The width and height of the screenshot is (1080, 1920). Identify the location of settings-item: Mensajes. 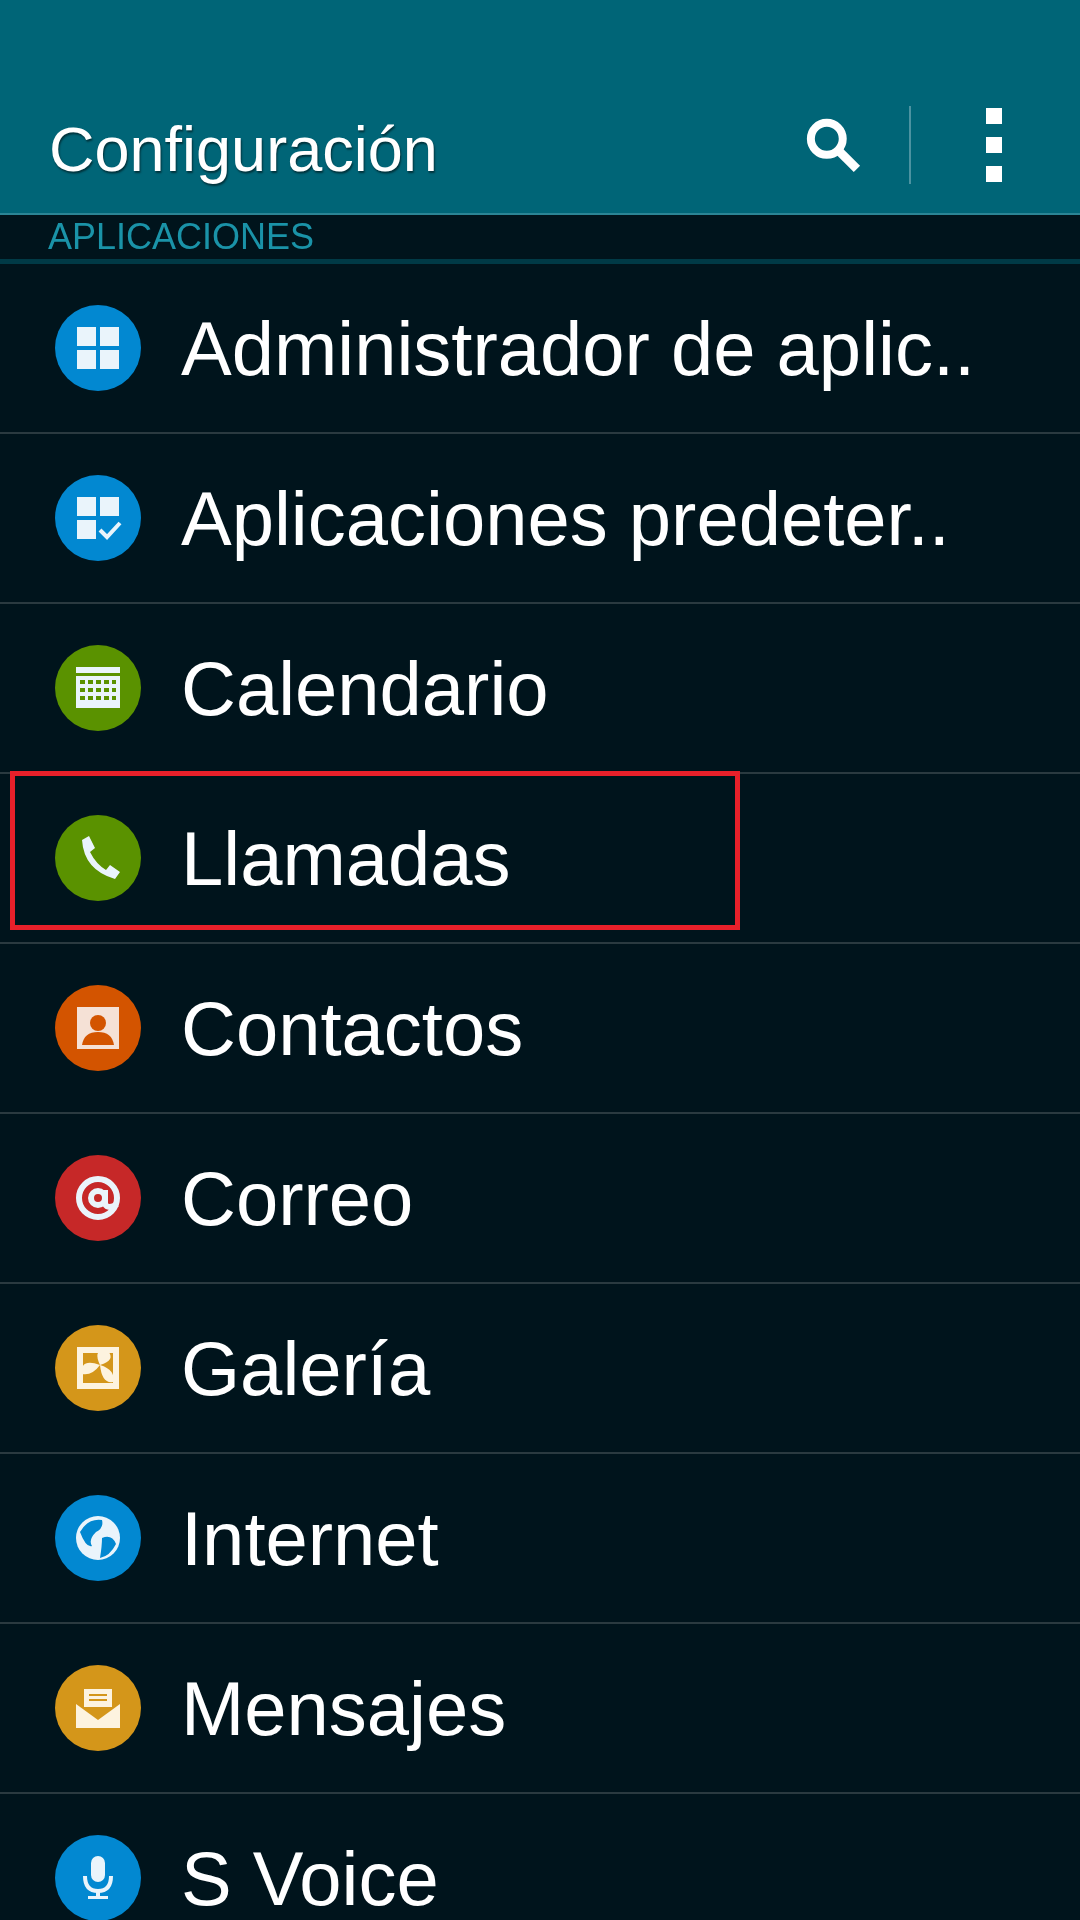
(540, 1709).